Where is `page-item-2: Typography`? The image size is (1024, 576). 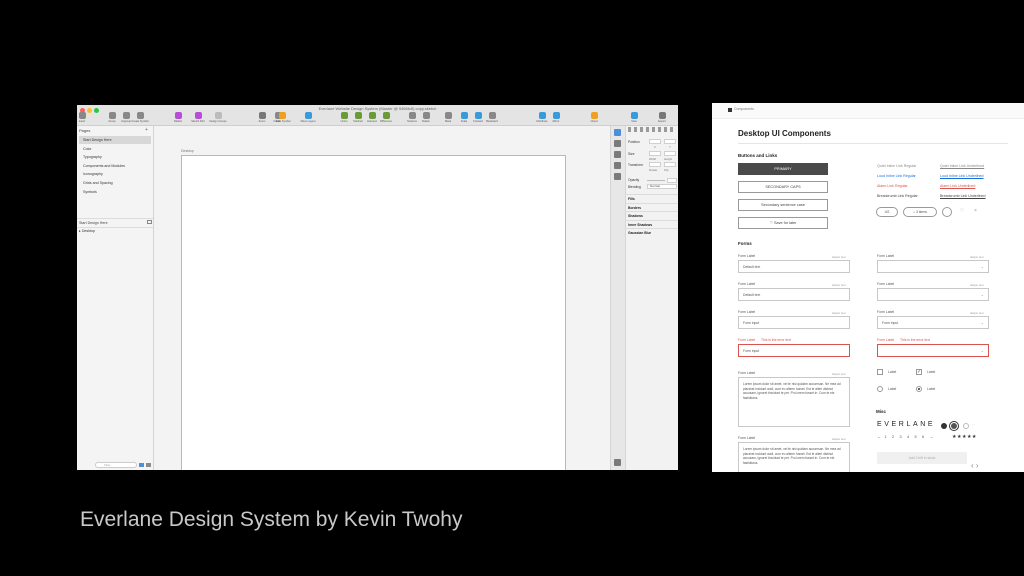 page-item-2: Typography is located at coordinates (115, 157).